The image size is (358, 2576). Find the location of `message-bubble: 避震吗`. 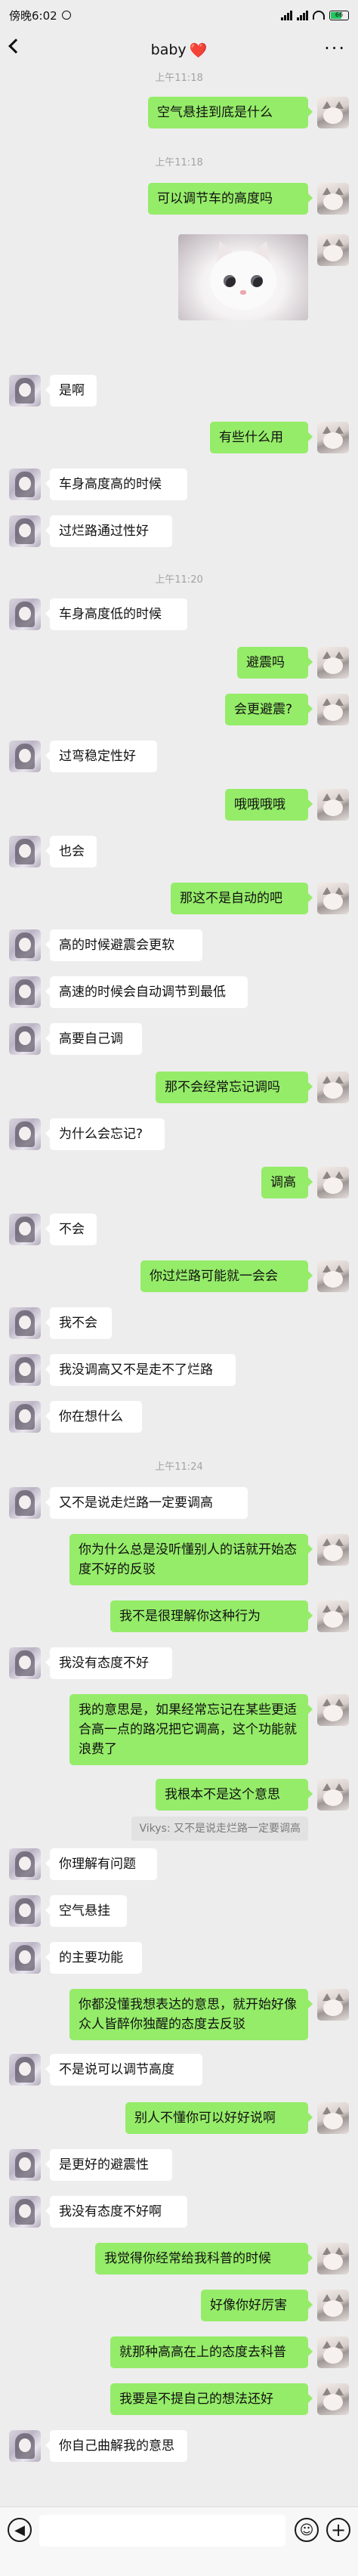

message-bubble: 避震吗 is located at coordinates (275, 663).